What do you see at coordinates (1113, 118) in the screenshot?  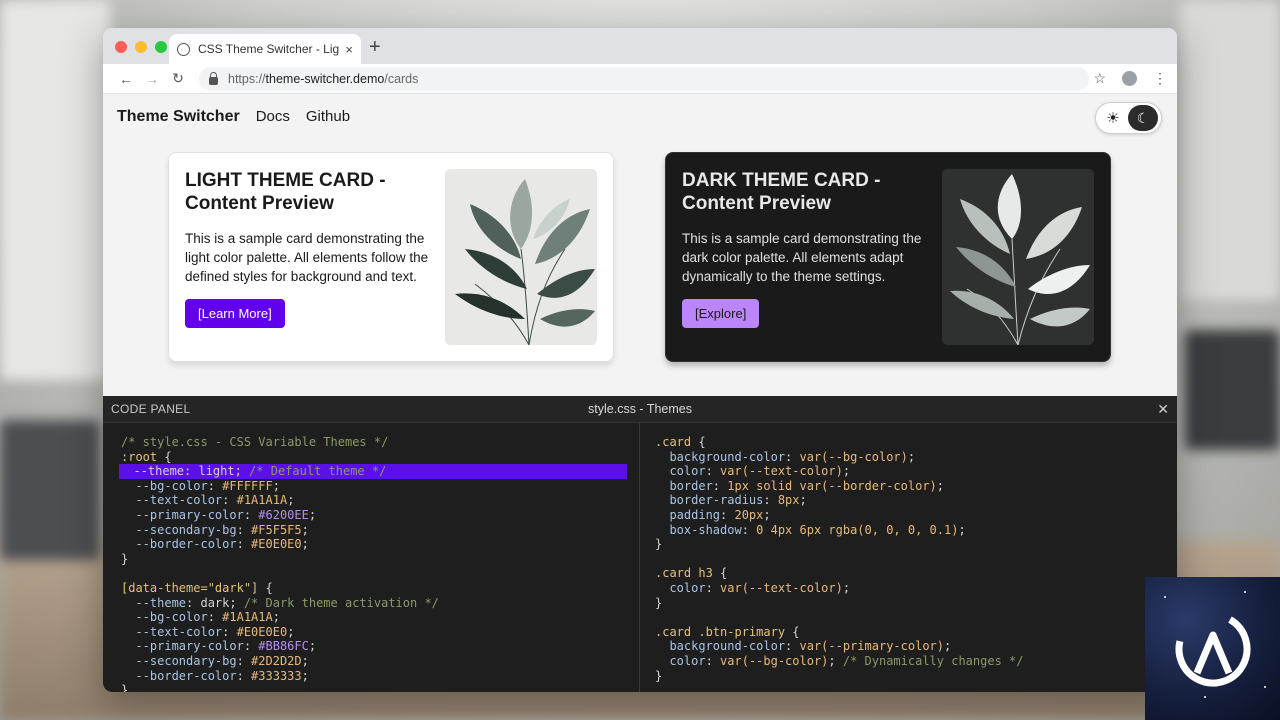 I see `sun-icon: ☀` at bounding box center [1113, 118].